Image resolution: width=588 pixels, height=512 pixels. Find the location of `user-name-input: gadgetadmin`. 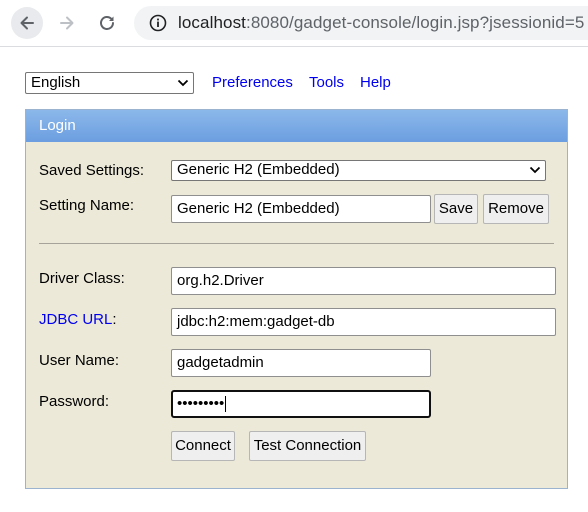

user-name-input: gadgetadmin is located at coordinates (301, 363).